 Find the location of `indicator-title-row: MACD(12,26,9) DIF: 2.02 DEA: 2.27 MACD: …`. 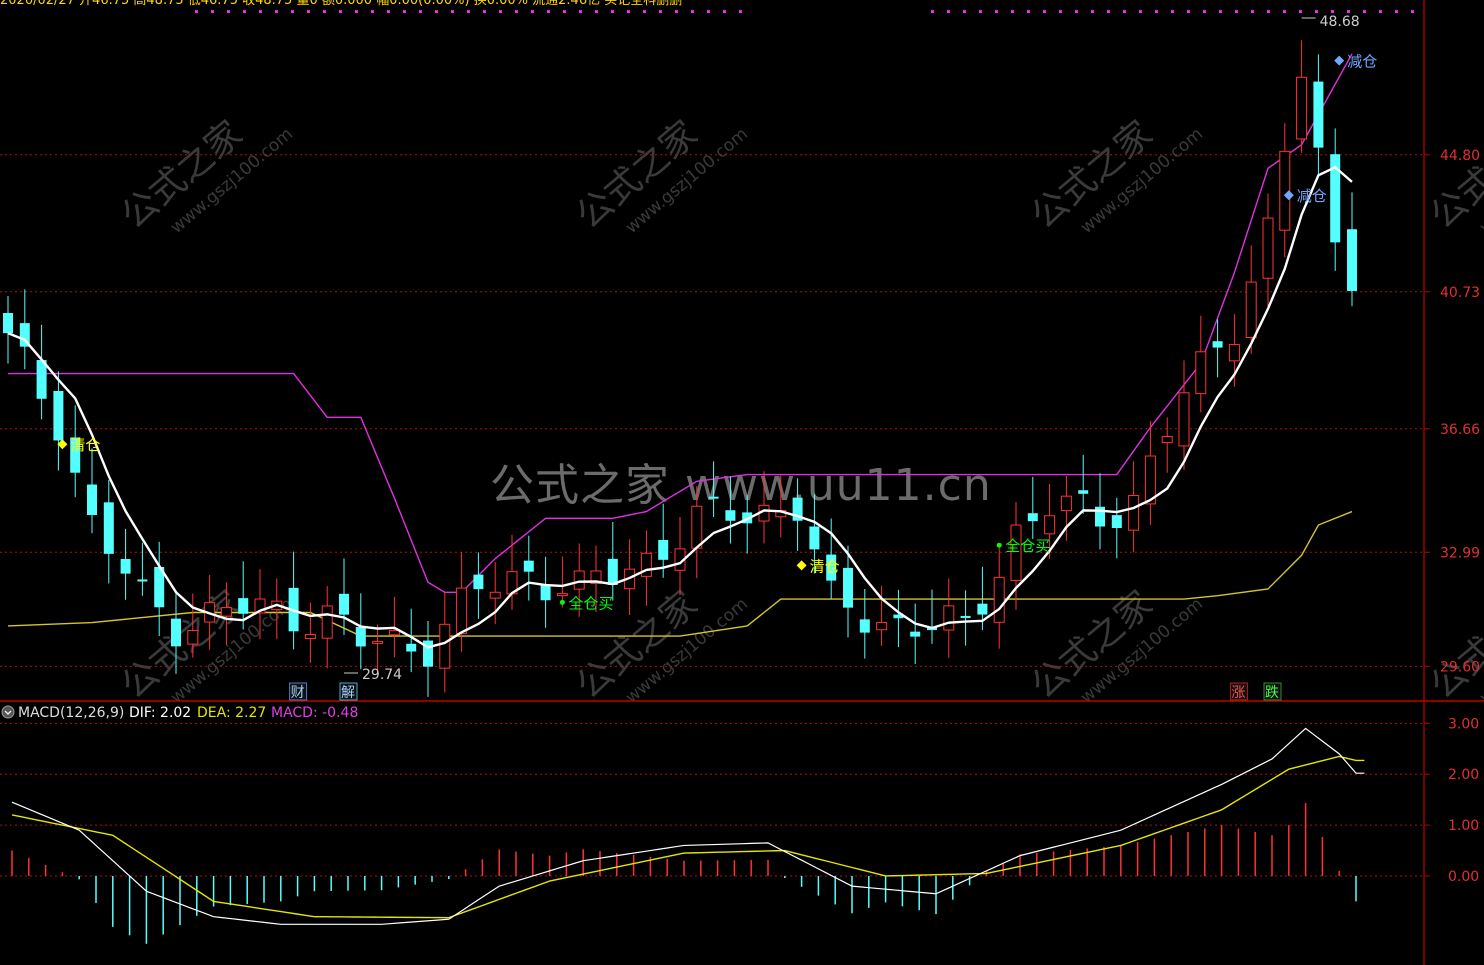

indicator-title-row: MACD(12,26,9) DIF: 2.02 DEA: 2.27 MACD: … is located at coordinates (179, 713).